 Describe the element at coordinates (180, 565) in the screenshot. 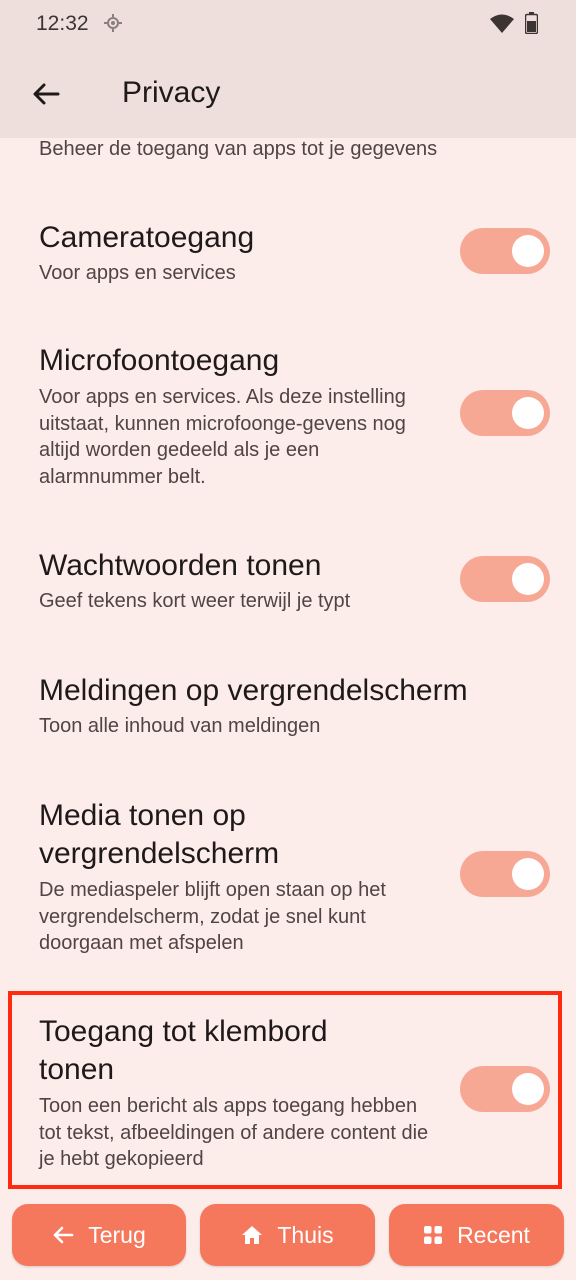

I see `setting-title: Wachtwoorden tonen` at that location.